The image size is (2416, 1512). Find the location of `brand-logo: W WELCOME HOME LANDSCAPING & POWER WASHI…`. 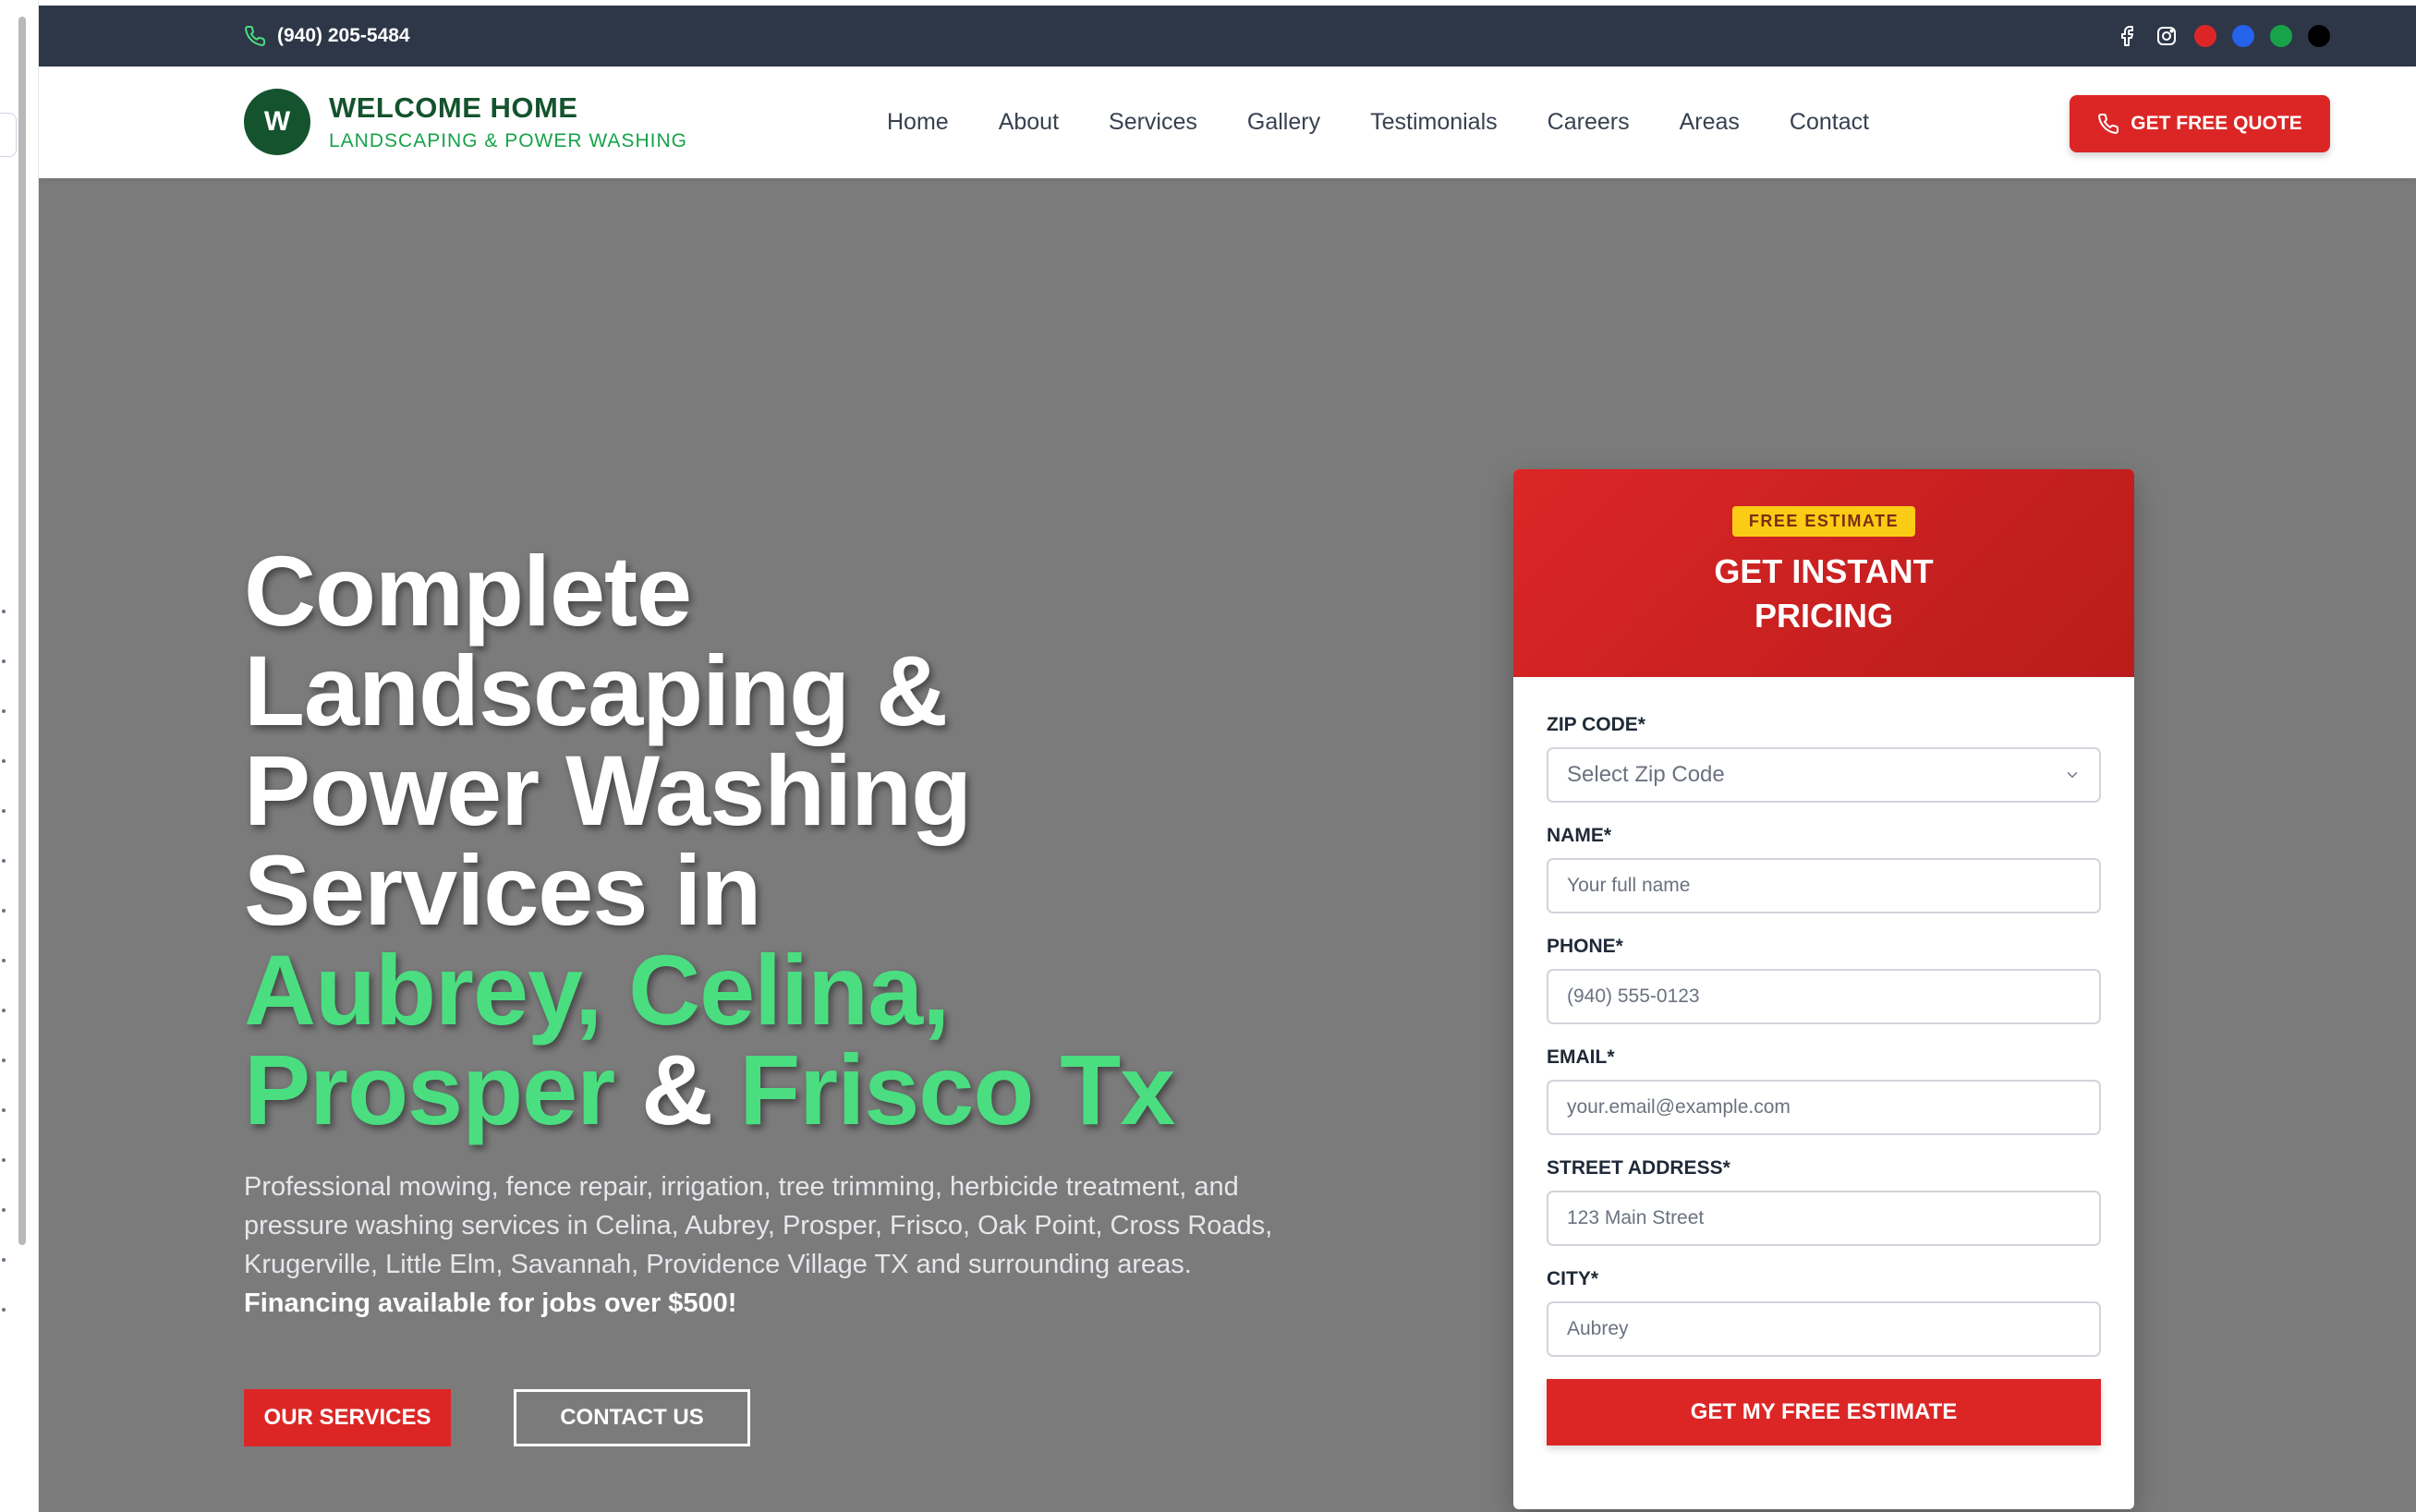

brand-logo: W WELCOME HOME LANDSCAPING & POWER WASHI… is located at coordinates (466, 122).